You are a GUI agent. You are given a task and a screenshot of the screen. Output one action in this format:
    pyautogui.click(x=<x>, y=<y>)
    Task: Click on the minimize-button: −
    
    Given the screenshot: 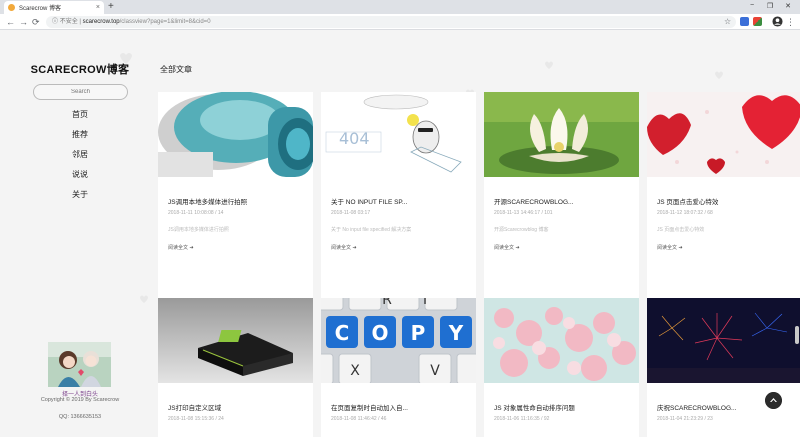 What is the action you would take?
    pyautogui.click(x=752, y=5)
    